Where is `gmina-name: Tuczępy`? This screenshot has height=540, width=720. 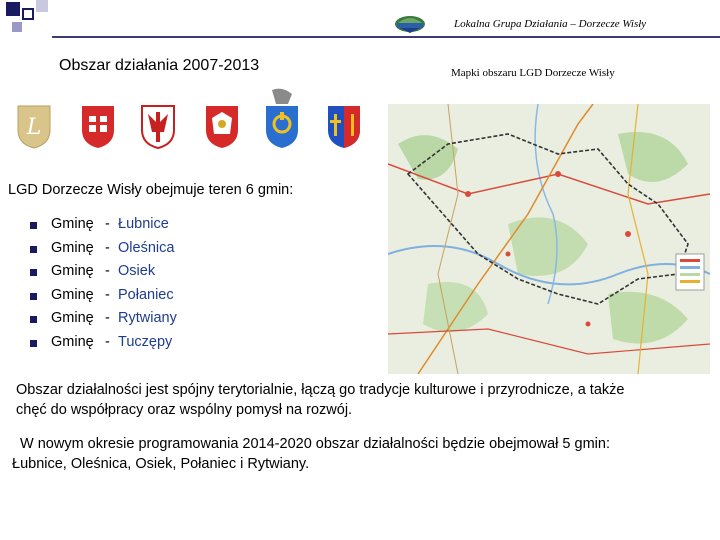
gmina-name: Tuczępy is located at coordinates (145, 341).